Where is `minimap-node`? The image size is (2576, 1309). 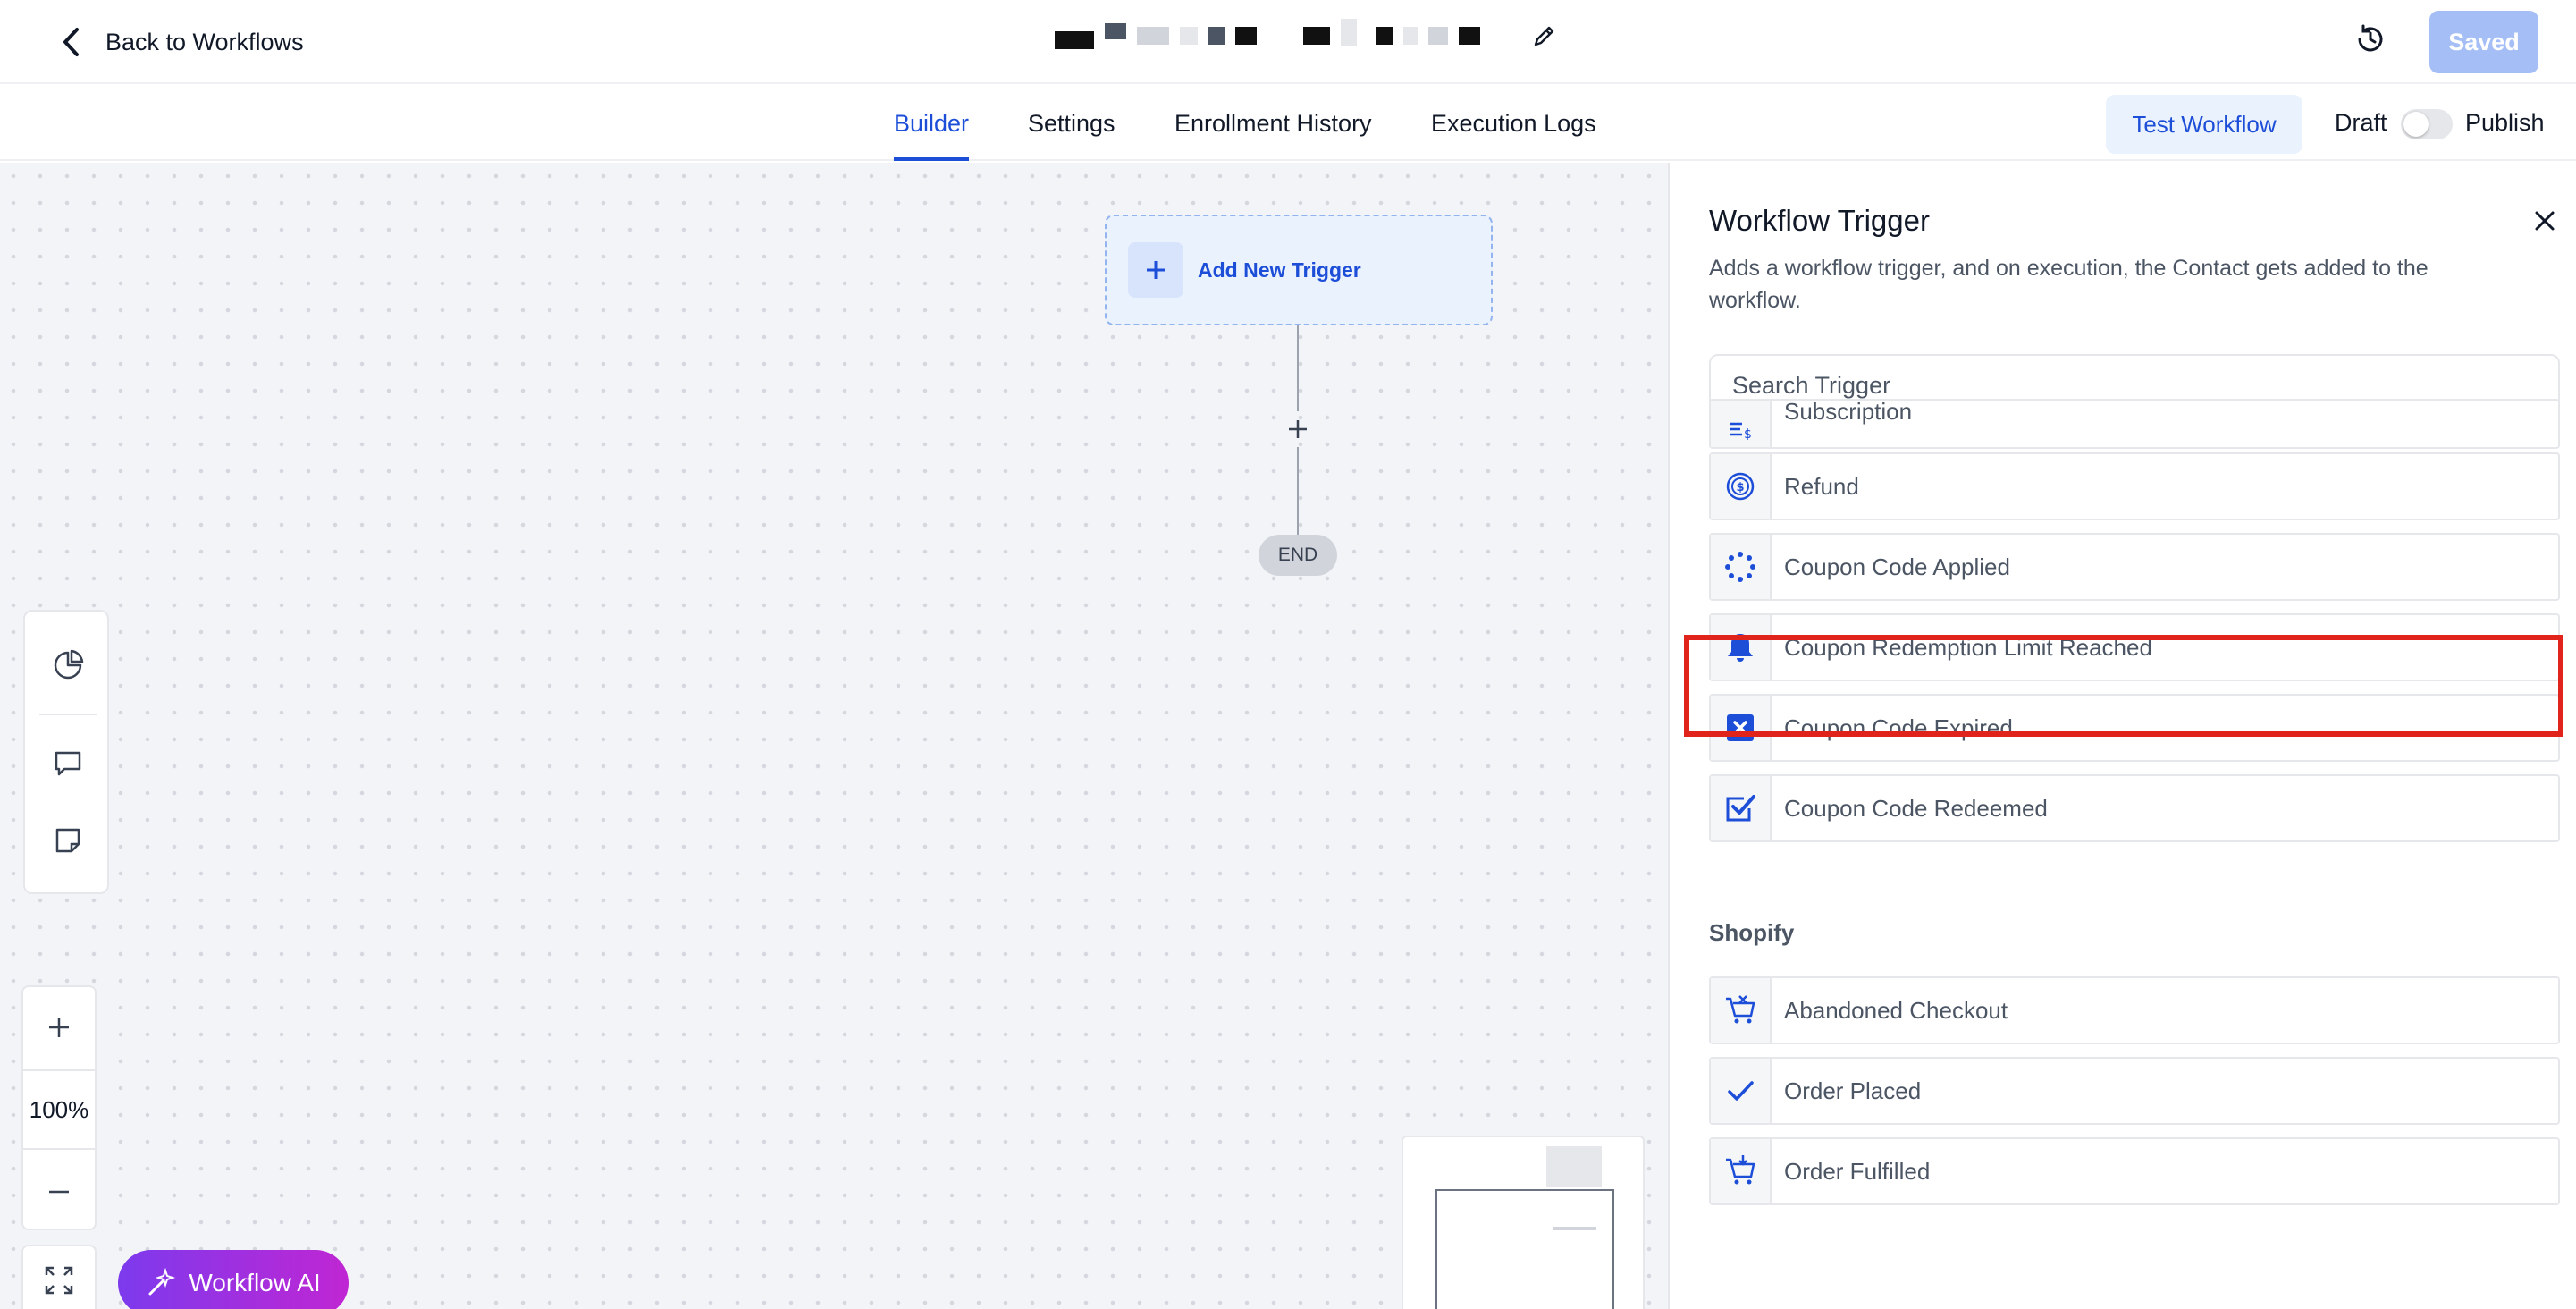
minimap-node is located at coordinates (1574, 1166).